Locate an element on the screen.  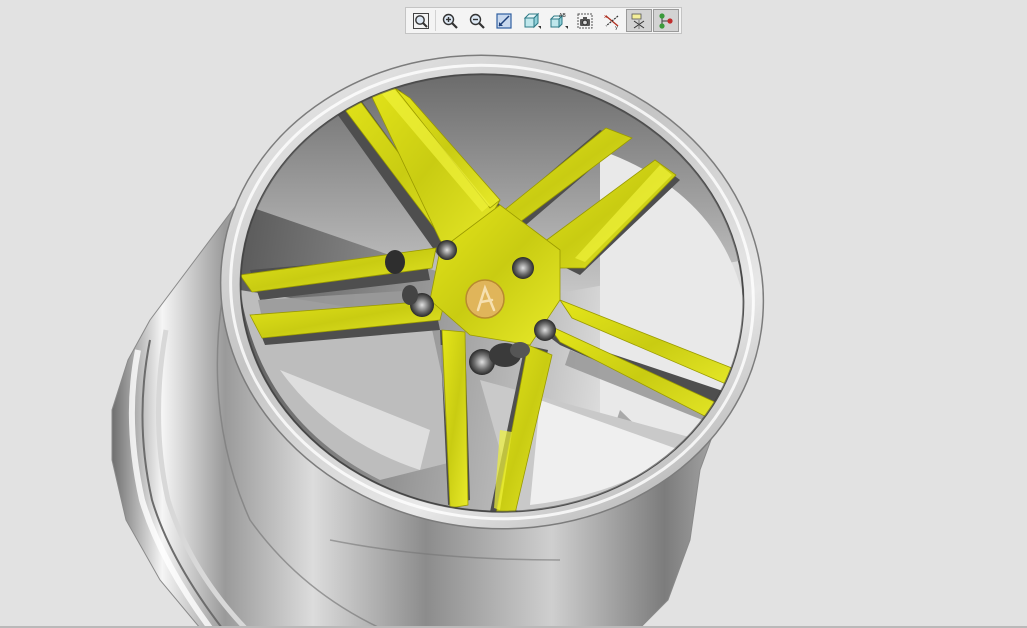
tree-button is located at coordinates (666, 20).